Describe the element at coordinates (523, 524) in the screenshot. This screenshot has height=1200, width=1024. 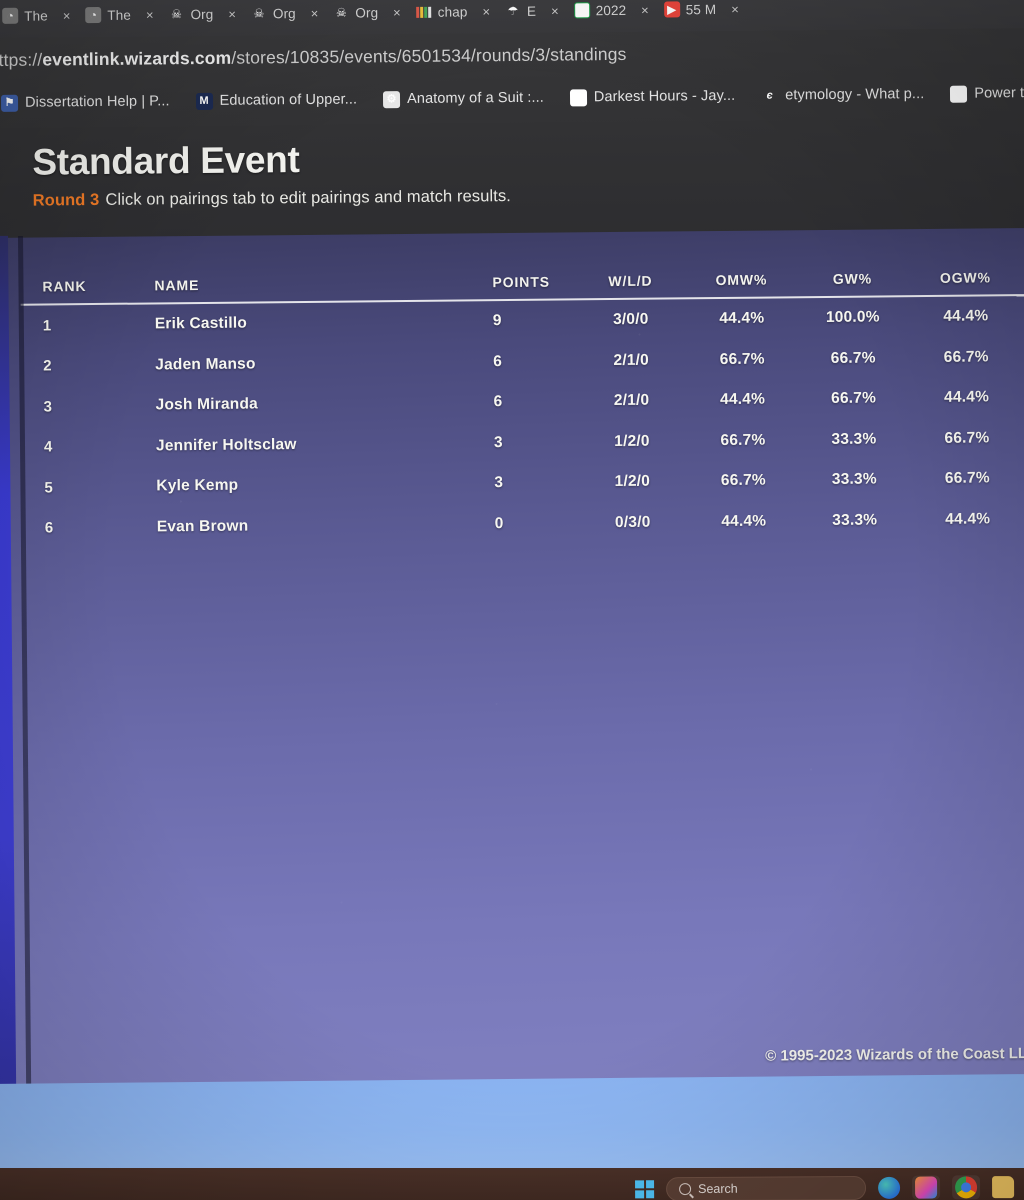
I see `table-row: 6 Evan Brown 0 0/3/0 44.4% 33.3% 44.4%` at that location.